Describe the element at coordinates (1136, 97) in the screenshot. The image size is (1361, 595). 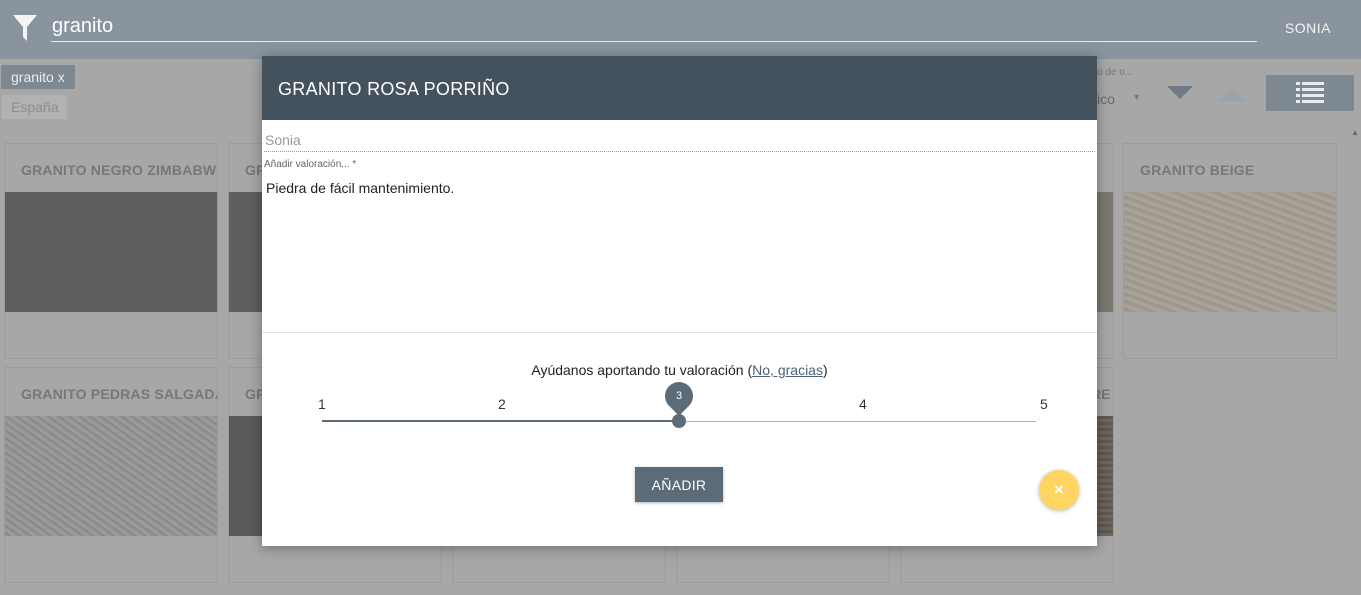
I see `chevron-down-icon: ▾` at that location.